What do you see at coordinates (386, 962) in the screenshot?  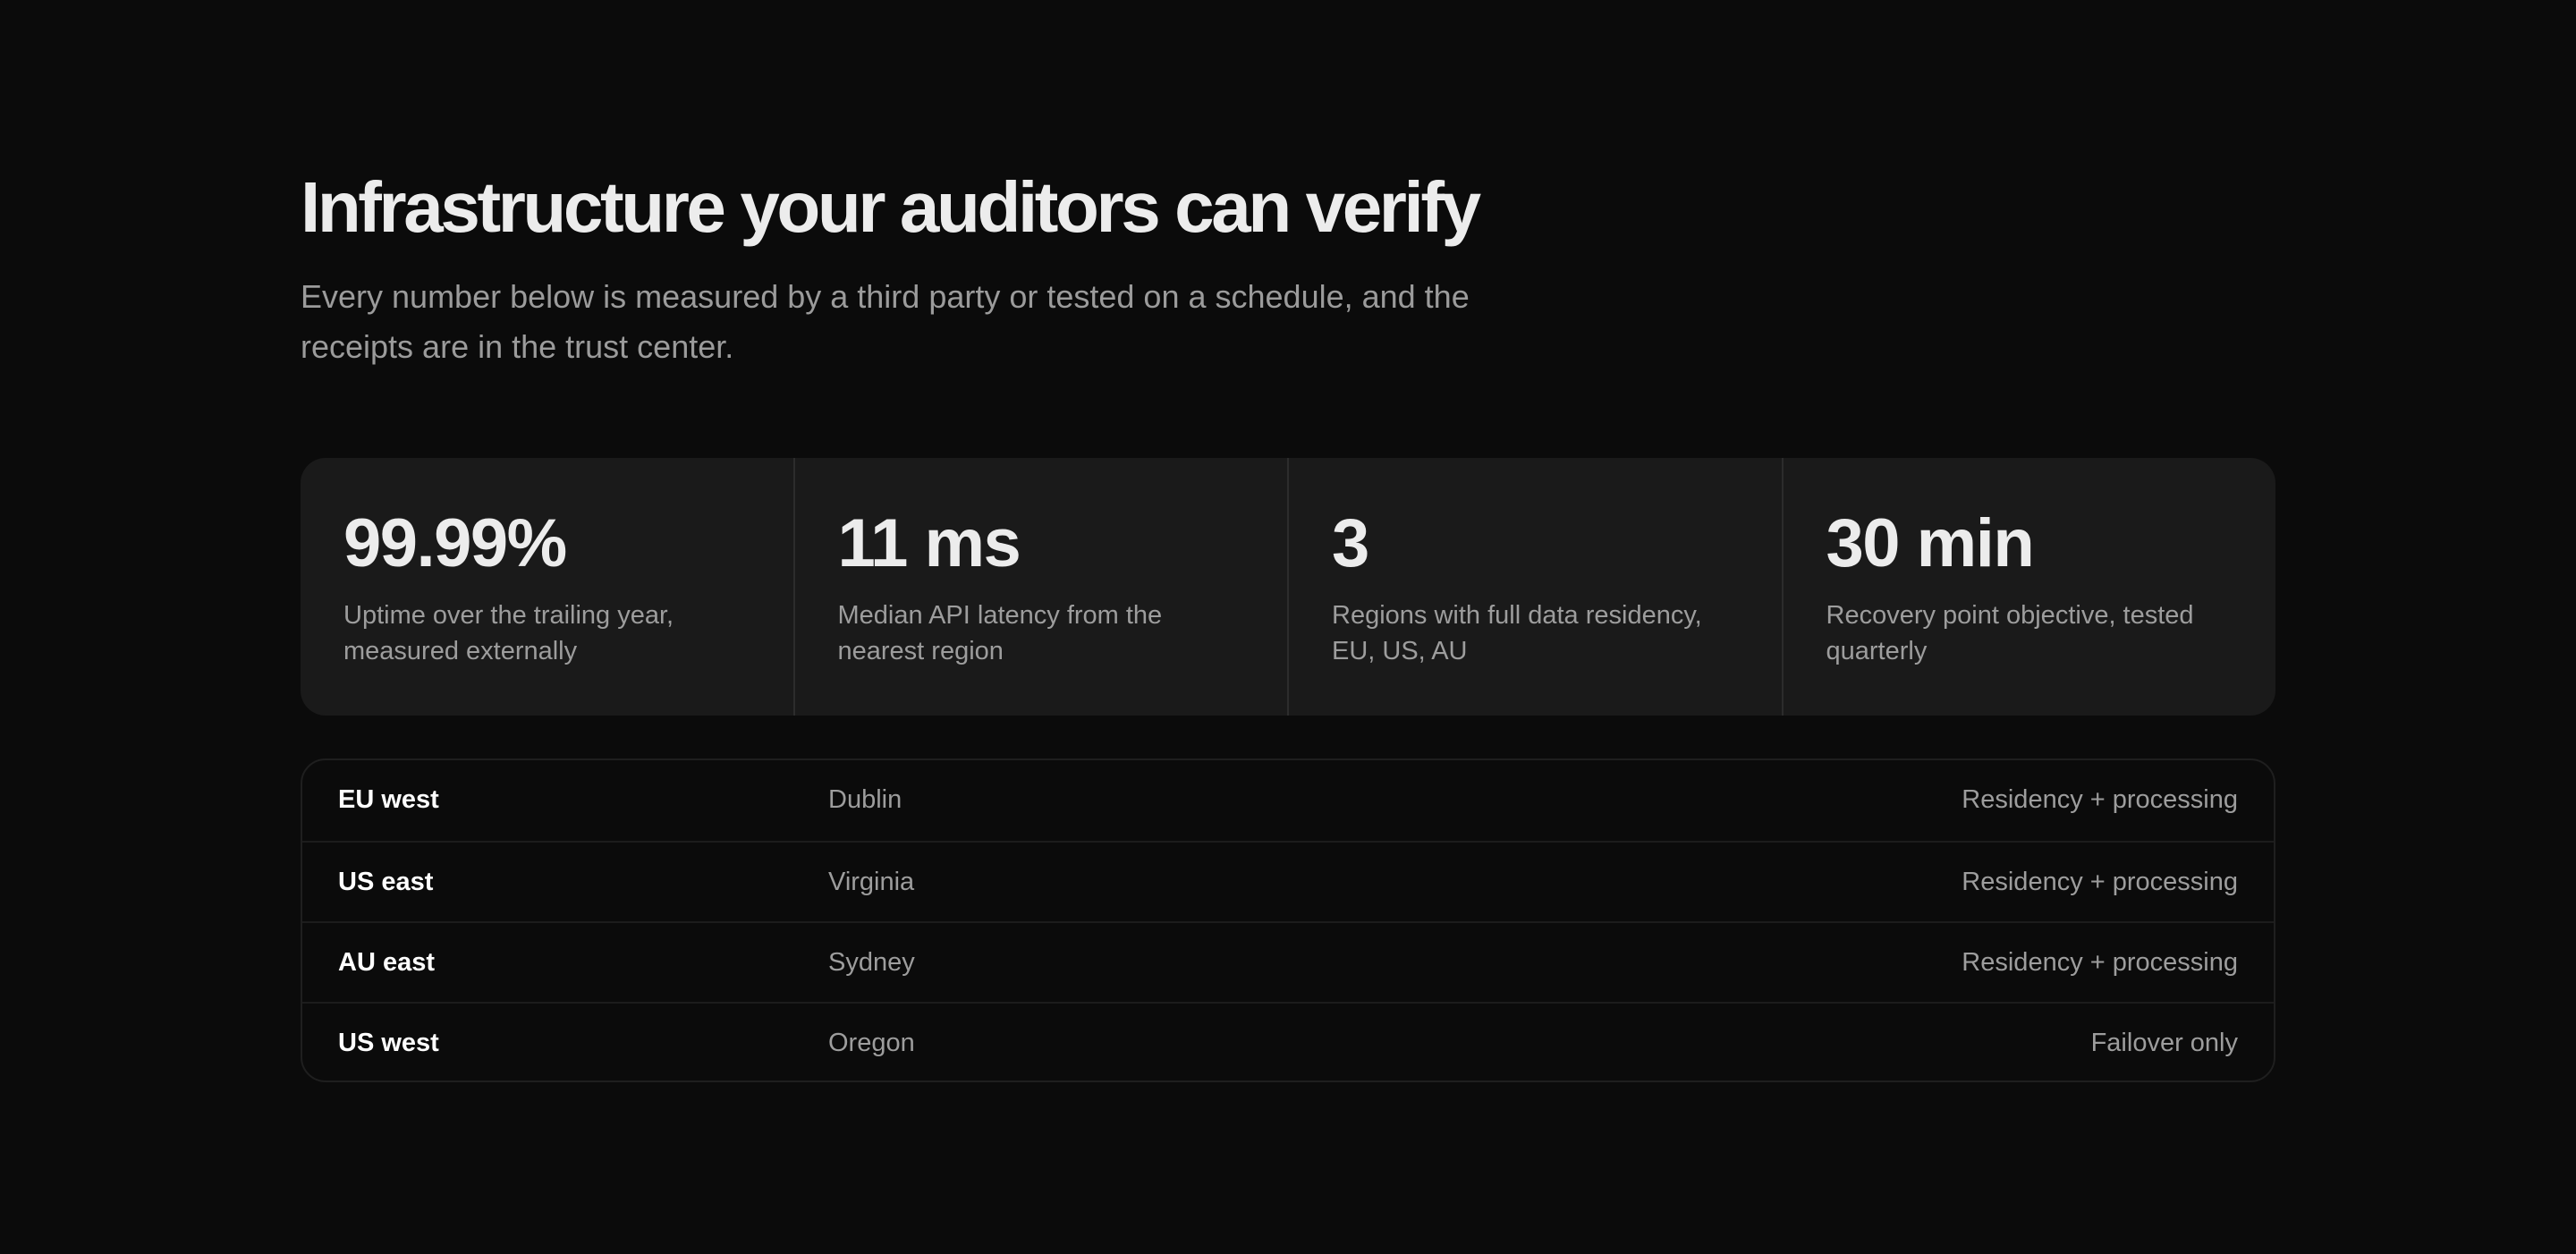 I see `region-name: AU east` at bounding box center [386, 962].